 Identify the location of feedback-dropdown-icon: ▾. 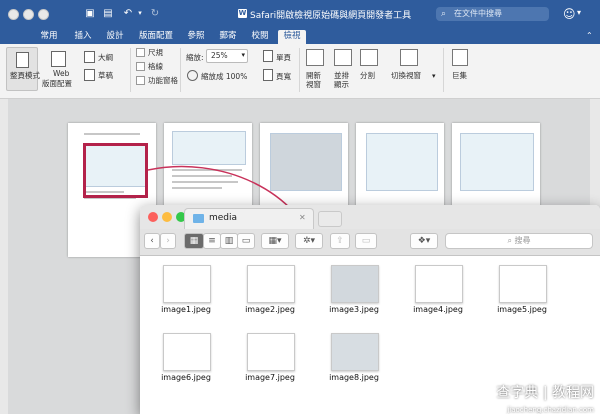
(579, 12).